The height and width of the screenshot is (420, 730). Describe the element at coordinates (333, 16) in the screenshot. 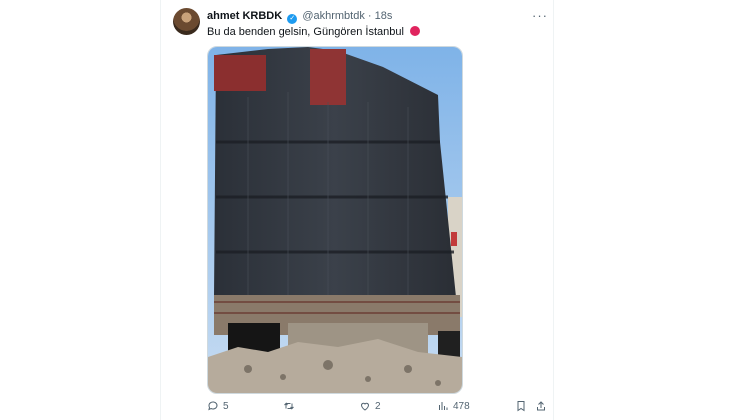

I see `author-handle: @akhrmbtdk` at that location.